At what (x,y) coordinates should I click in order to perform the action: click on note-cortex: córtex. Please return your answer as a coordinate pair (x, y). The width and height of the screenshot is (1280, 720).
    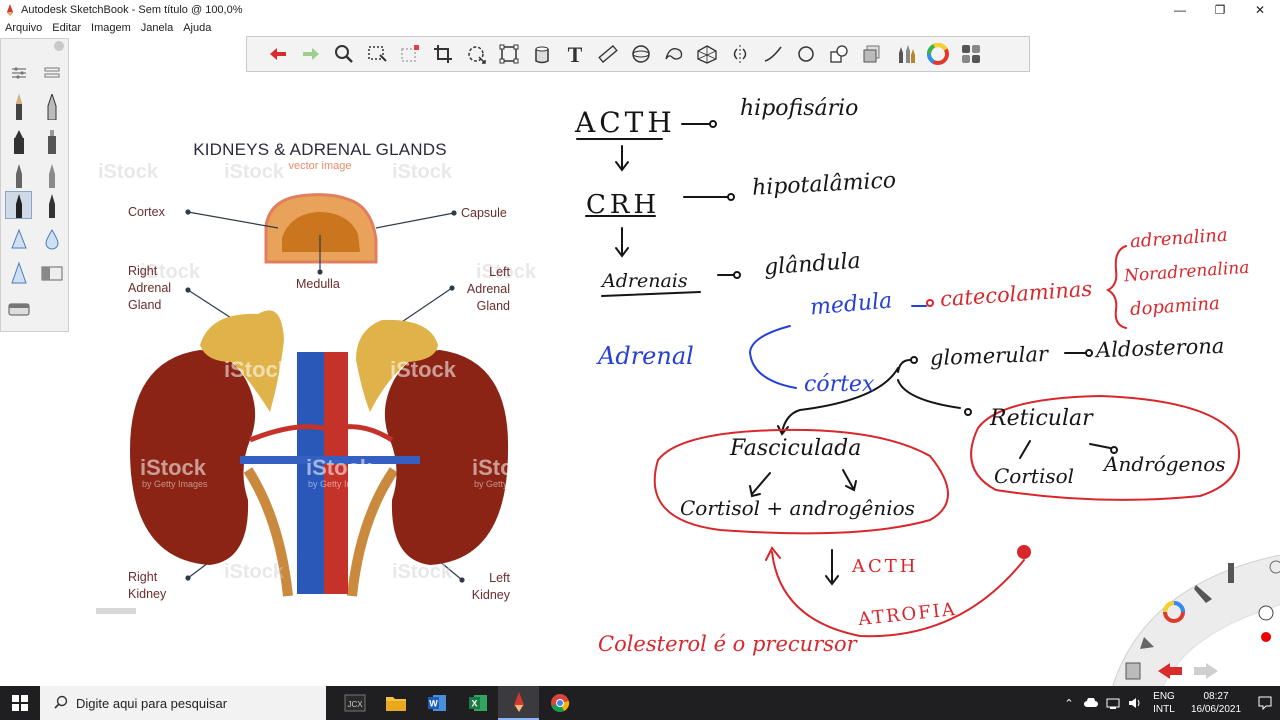
    Looking at the image, I should click on (839, 384).